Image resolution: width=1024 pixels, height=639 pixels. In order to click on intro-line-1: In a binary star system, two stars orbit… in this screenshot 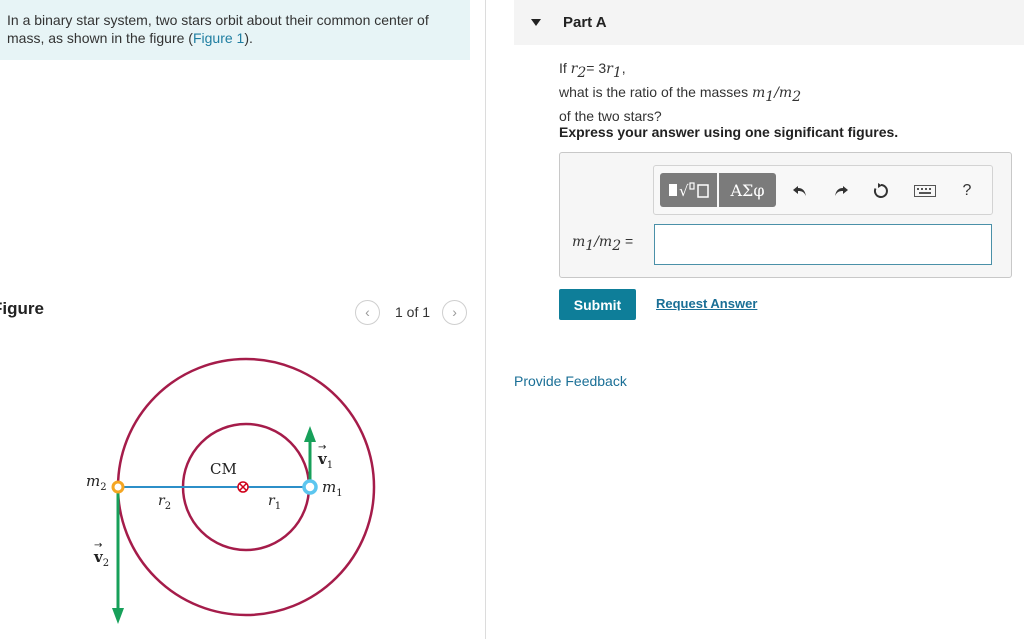, I will do `click(218, 20)`.